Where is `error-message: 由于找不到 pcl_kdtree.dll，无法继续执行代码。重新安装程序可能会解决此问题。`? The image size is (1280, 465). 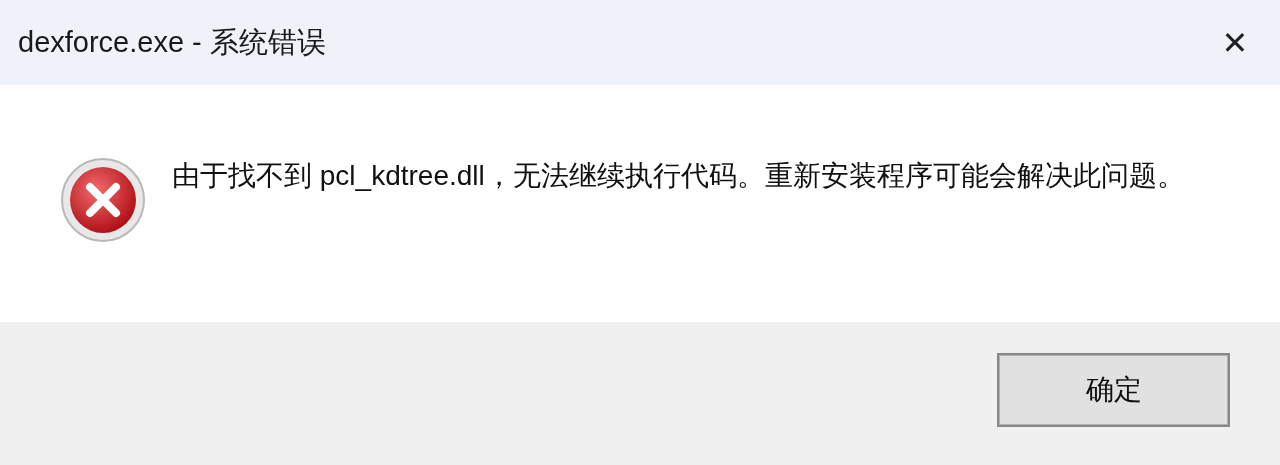 error-message: 由于找不到 pcl_kdtree.dll，无法继续执行代码。重新安装程序可能会解决此问题。 is located at coordinates (679, 176).